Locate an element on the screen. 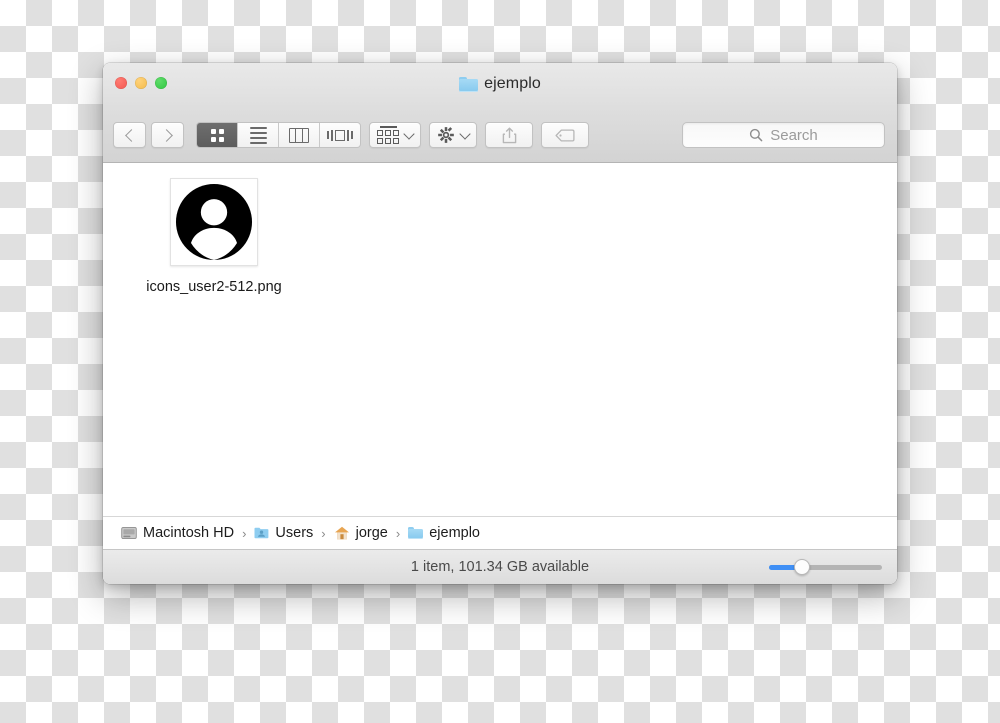 The height and width of the screenshot is (723, 1000). arrange-button is located at coordinates (395, 135).